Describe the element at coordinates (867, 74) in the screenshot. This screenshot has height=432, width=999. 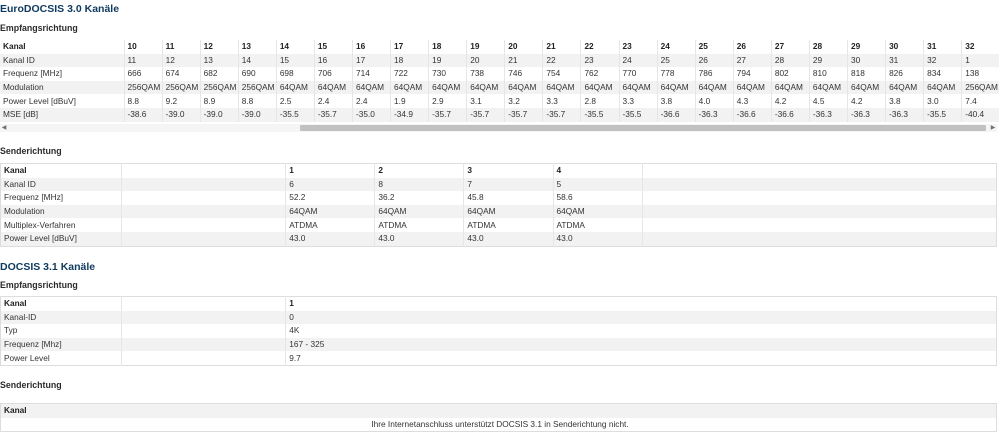
I see `table-cell: 818` at that location.